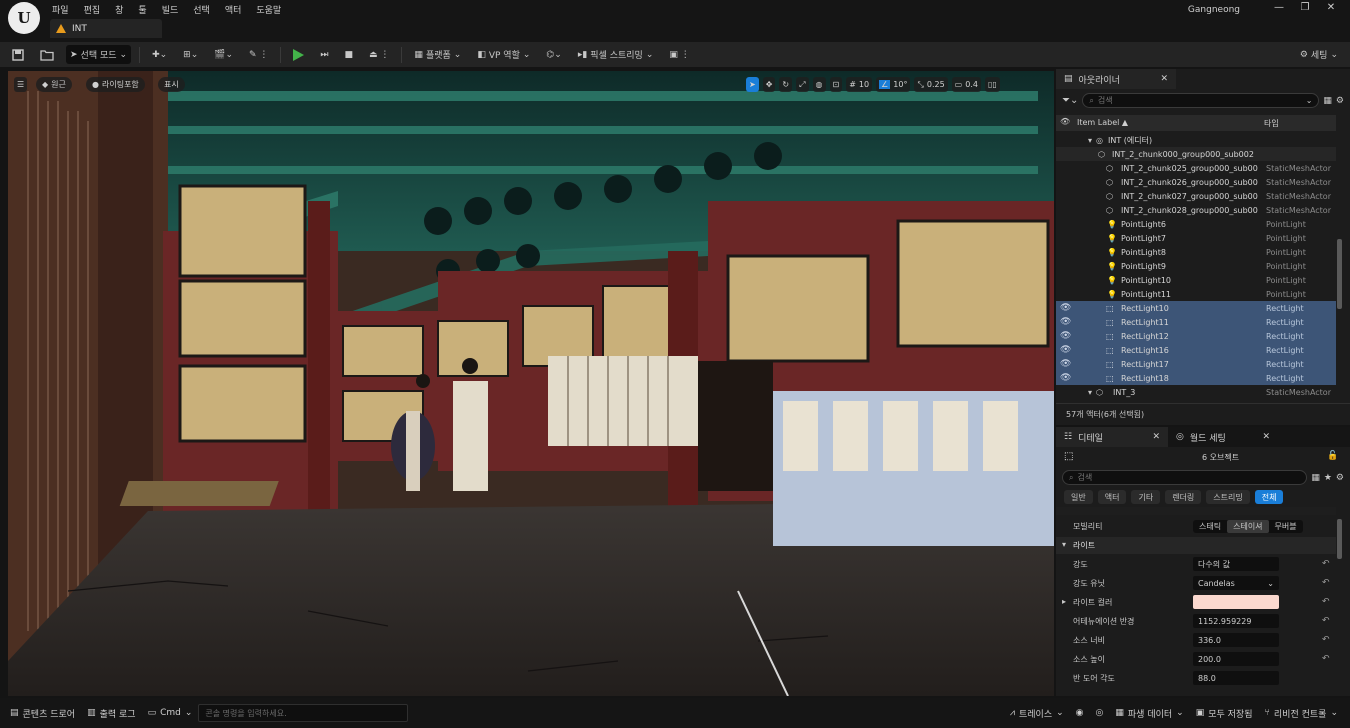  Describe the element at coordinates (1196, 336) in the screenshot. I see `outliner-row-selected: 👁 ⬚ RectLight12 RectLight` at that location.